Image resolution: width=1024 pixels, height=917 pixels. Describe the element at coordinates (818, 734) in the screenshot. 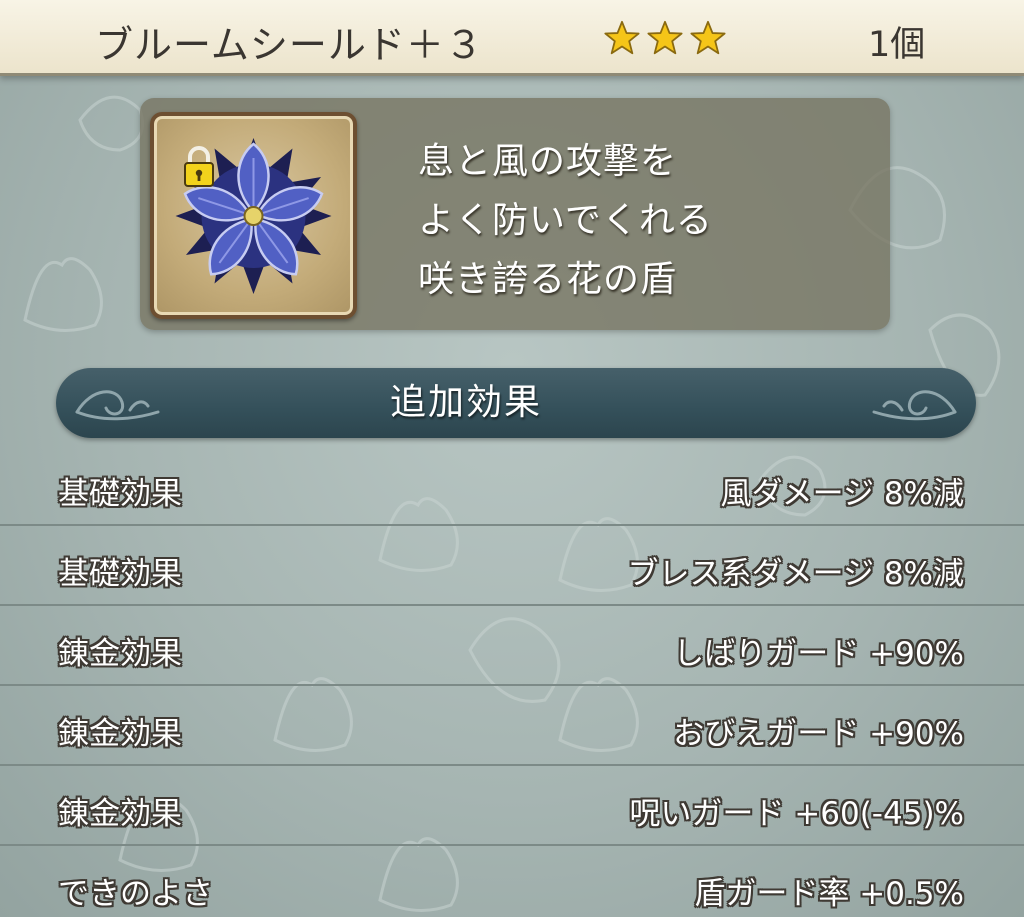

I see `effect-value: おびえガード +90%` at that location.